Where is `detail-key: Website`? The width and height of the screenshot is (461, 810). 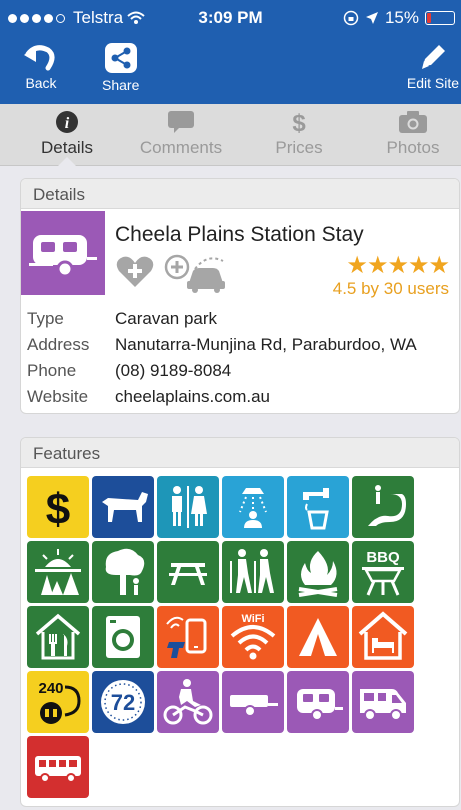
detail-key: Website is located at coordinates (58, 396).